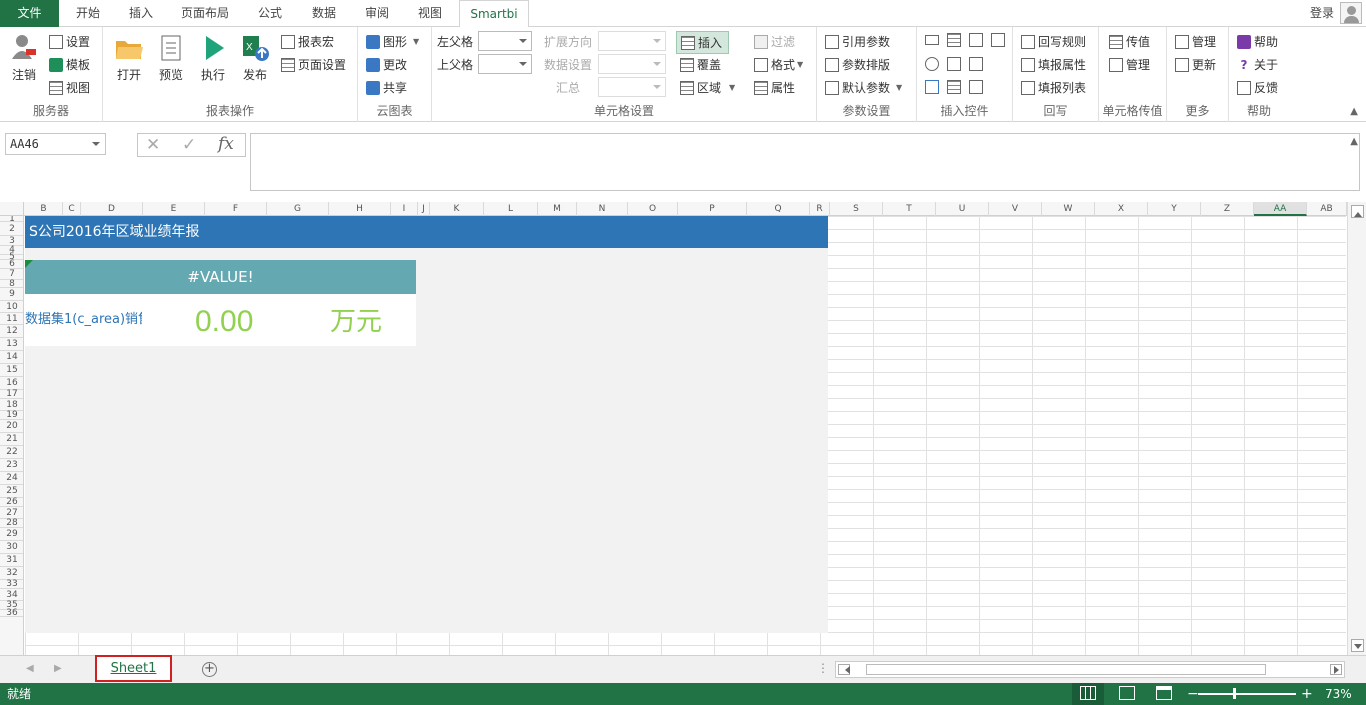 The image size is (1366, 705). What do you see at coordinates (632, 87) in the screenshot?
I see `summary-select` at bounding box center [632, 87].